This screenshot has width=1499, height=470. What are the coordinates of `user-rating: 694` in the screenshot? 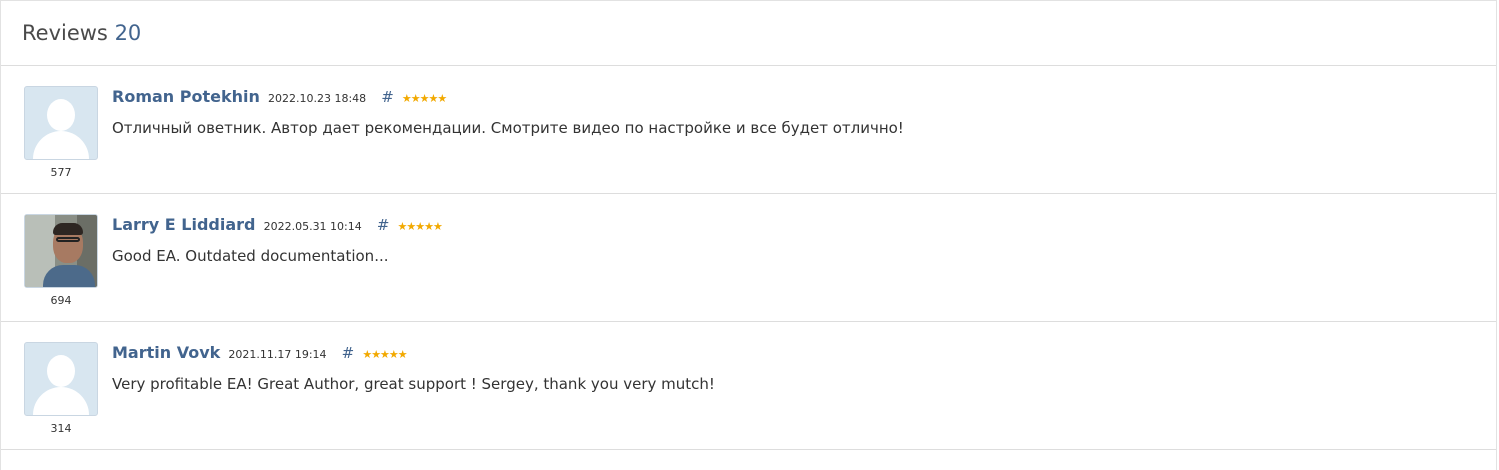 It's located at (61, 300).